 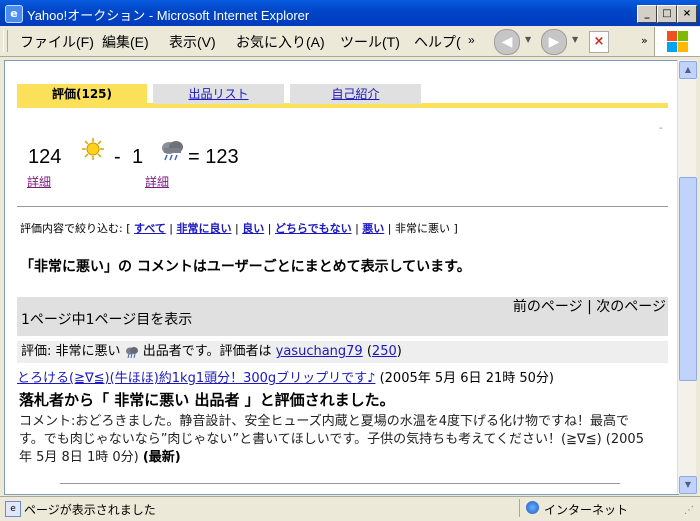 What do you see at coordinates (532, 507) in the screenshot?
I see `globe-icon` at bounding box center [532, 507].